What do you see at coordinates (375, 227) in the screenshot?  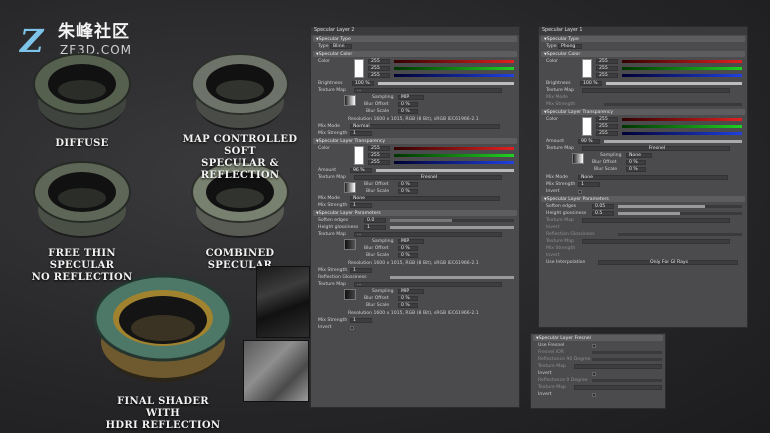 I see `height-glossiness-field: 1` at bounding box center [375, 227].